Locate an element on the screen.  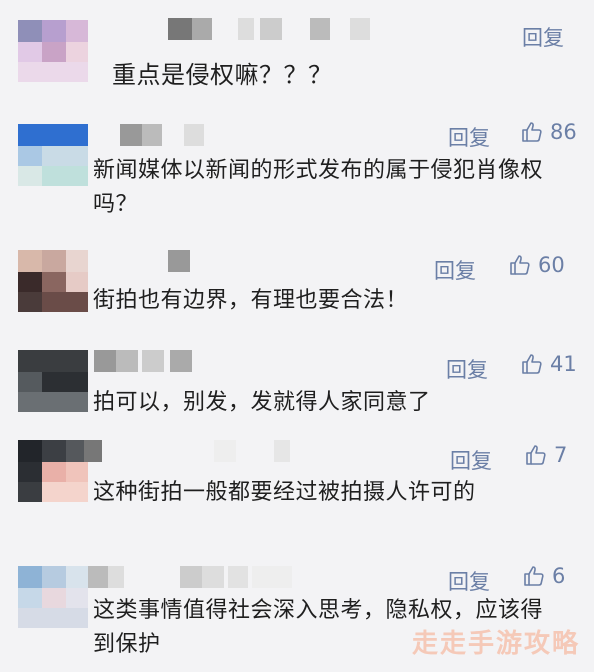
like-button: 41 is located at coordinates (548, 364).